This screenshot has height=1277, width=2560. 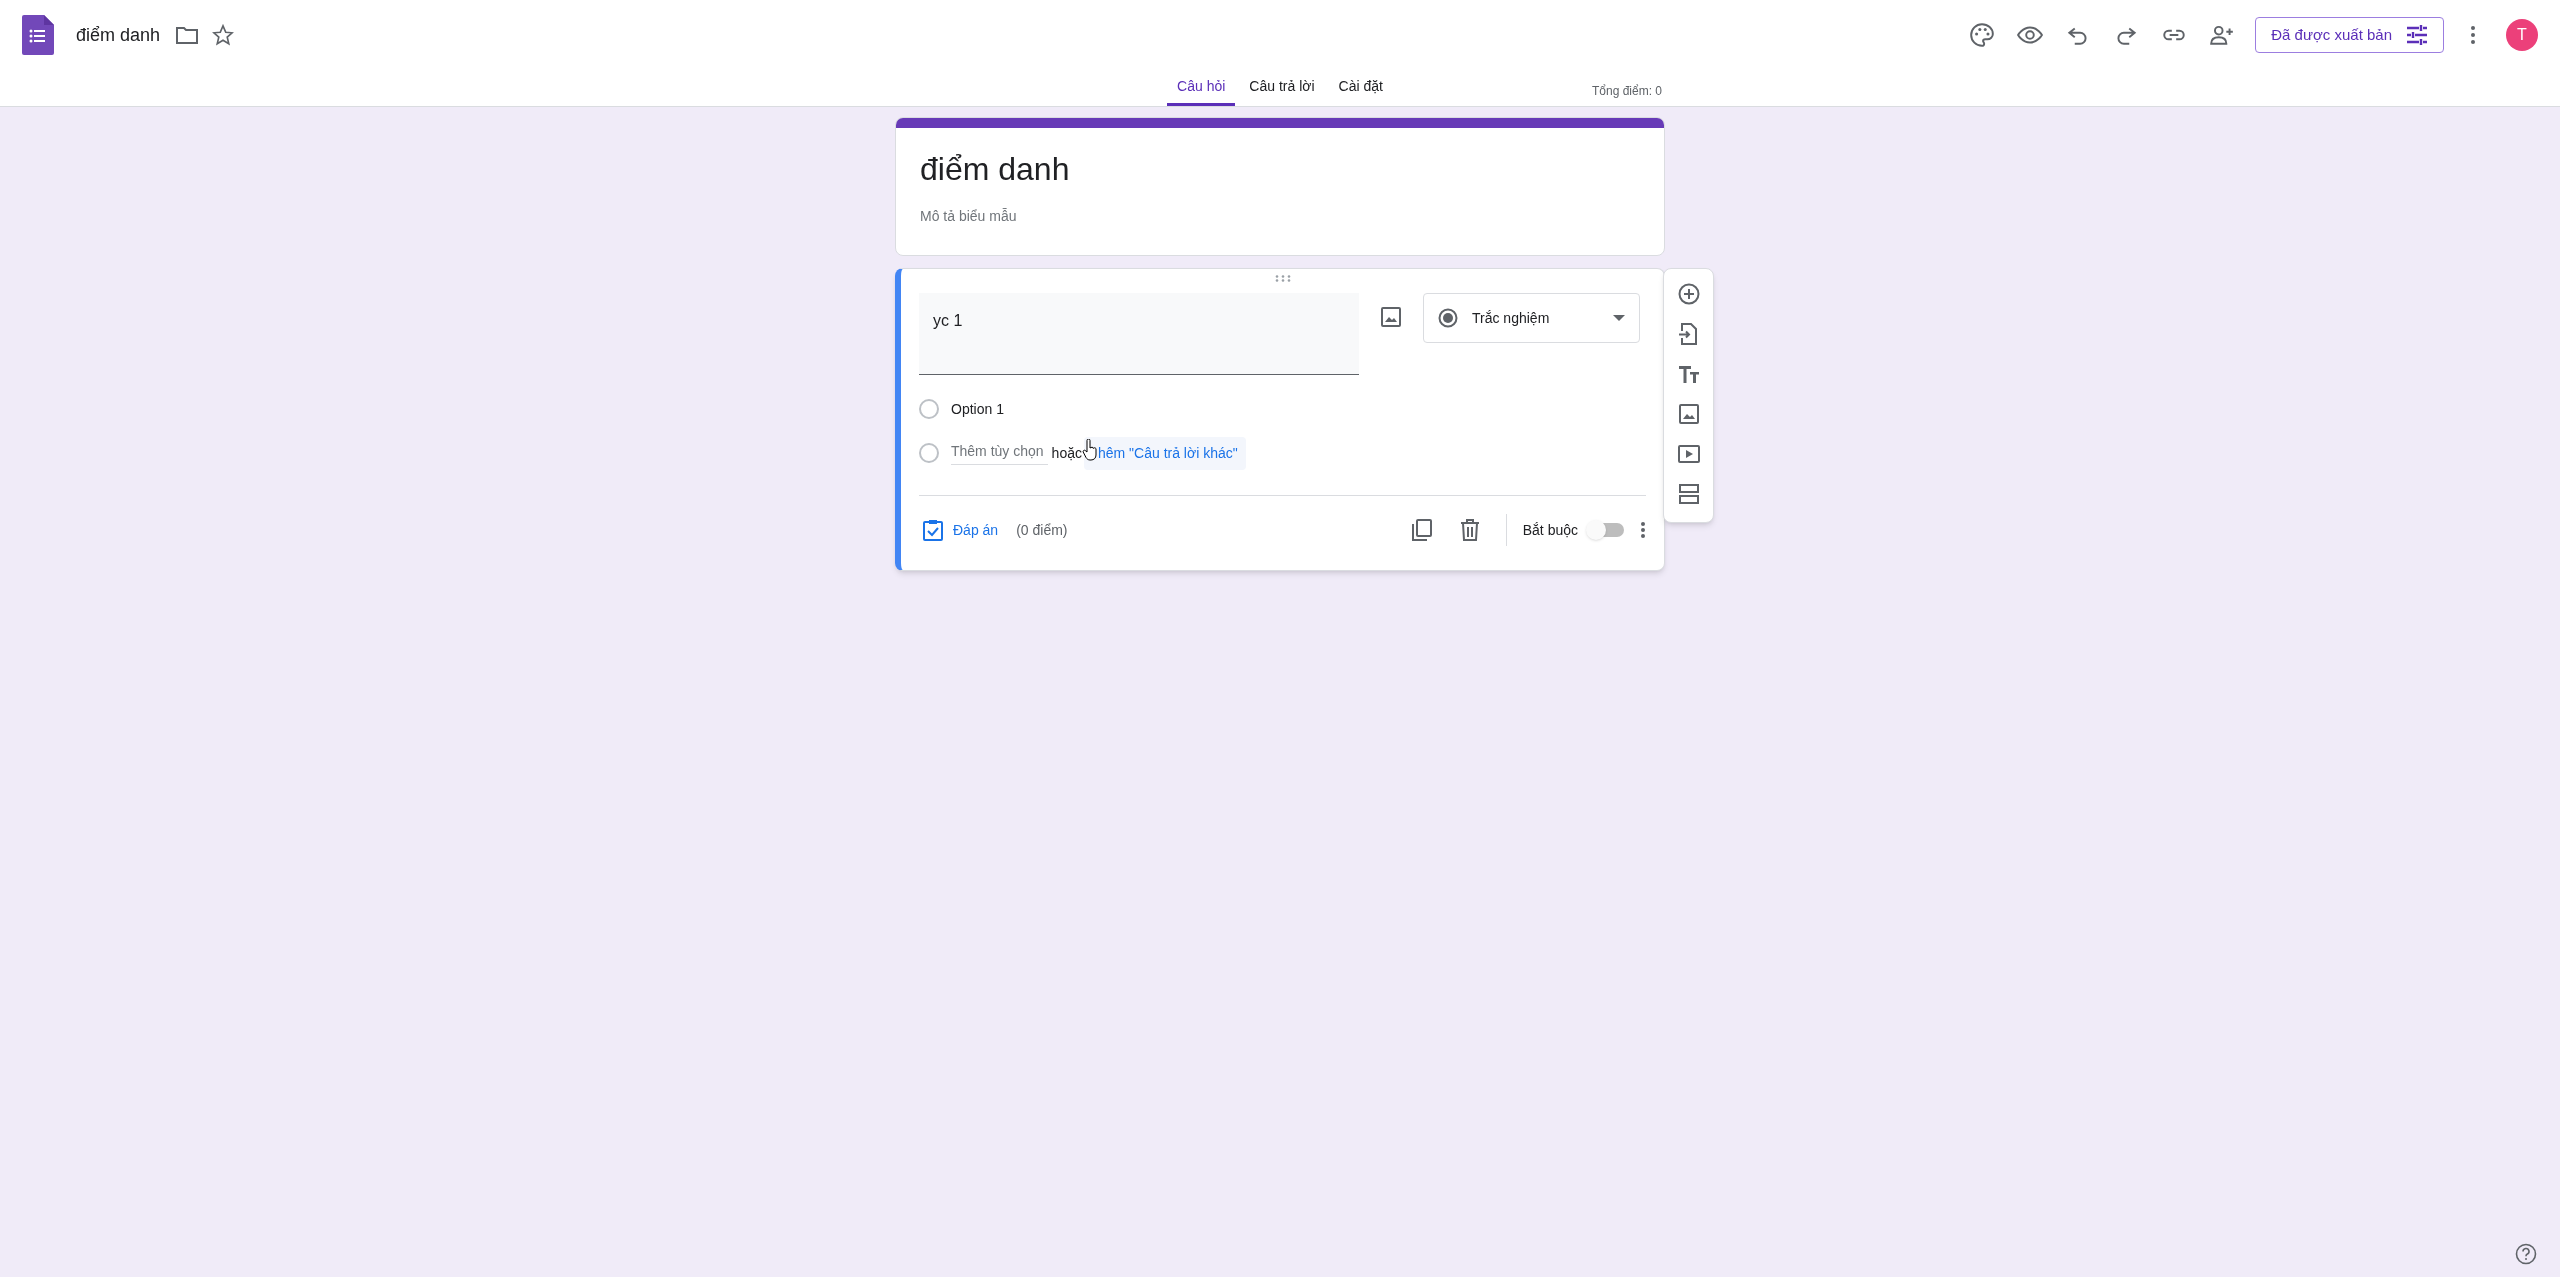 What do you see at coordinates (1448, 318) in the screenshot?
I see `radio-button-icon` at bounding box center [1448, 318].